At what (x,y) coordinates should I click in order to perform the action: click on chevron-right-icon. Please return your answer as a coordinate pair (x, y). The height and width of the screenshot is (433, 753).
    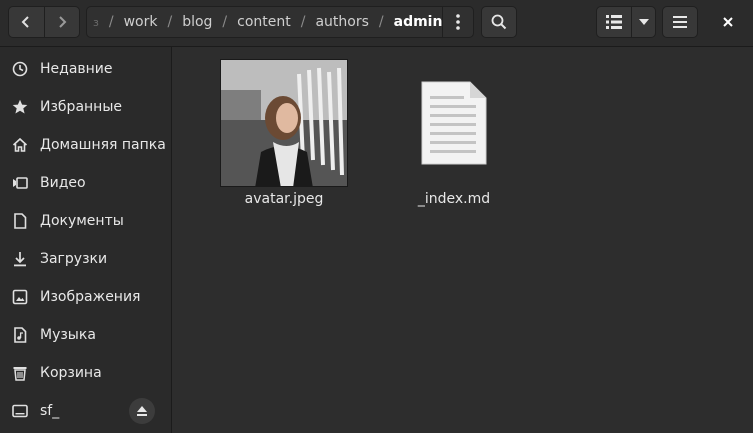
    Looking at the image, I should click on (63, 22).